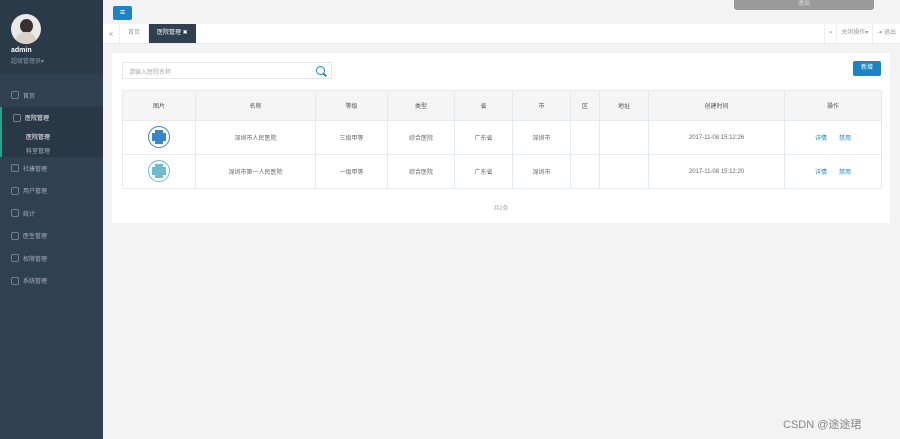  Describe the element at coordinates (26, 29) in the screenshot. I see `avatar` at that location.